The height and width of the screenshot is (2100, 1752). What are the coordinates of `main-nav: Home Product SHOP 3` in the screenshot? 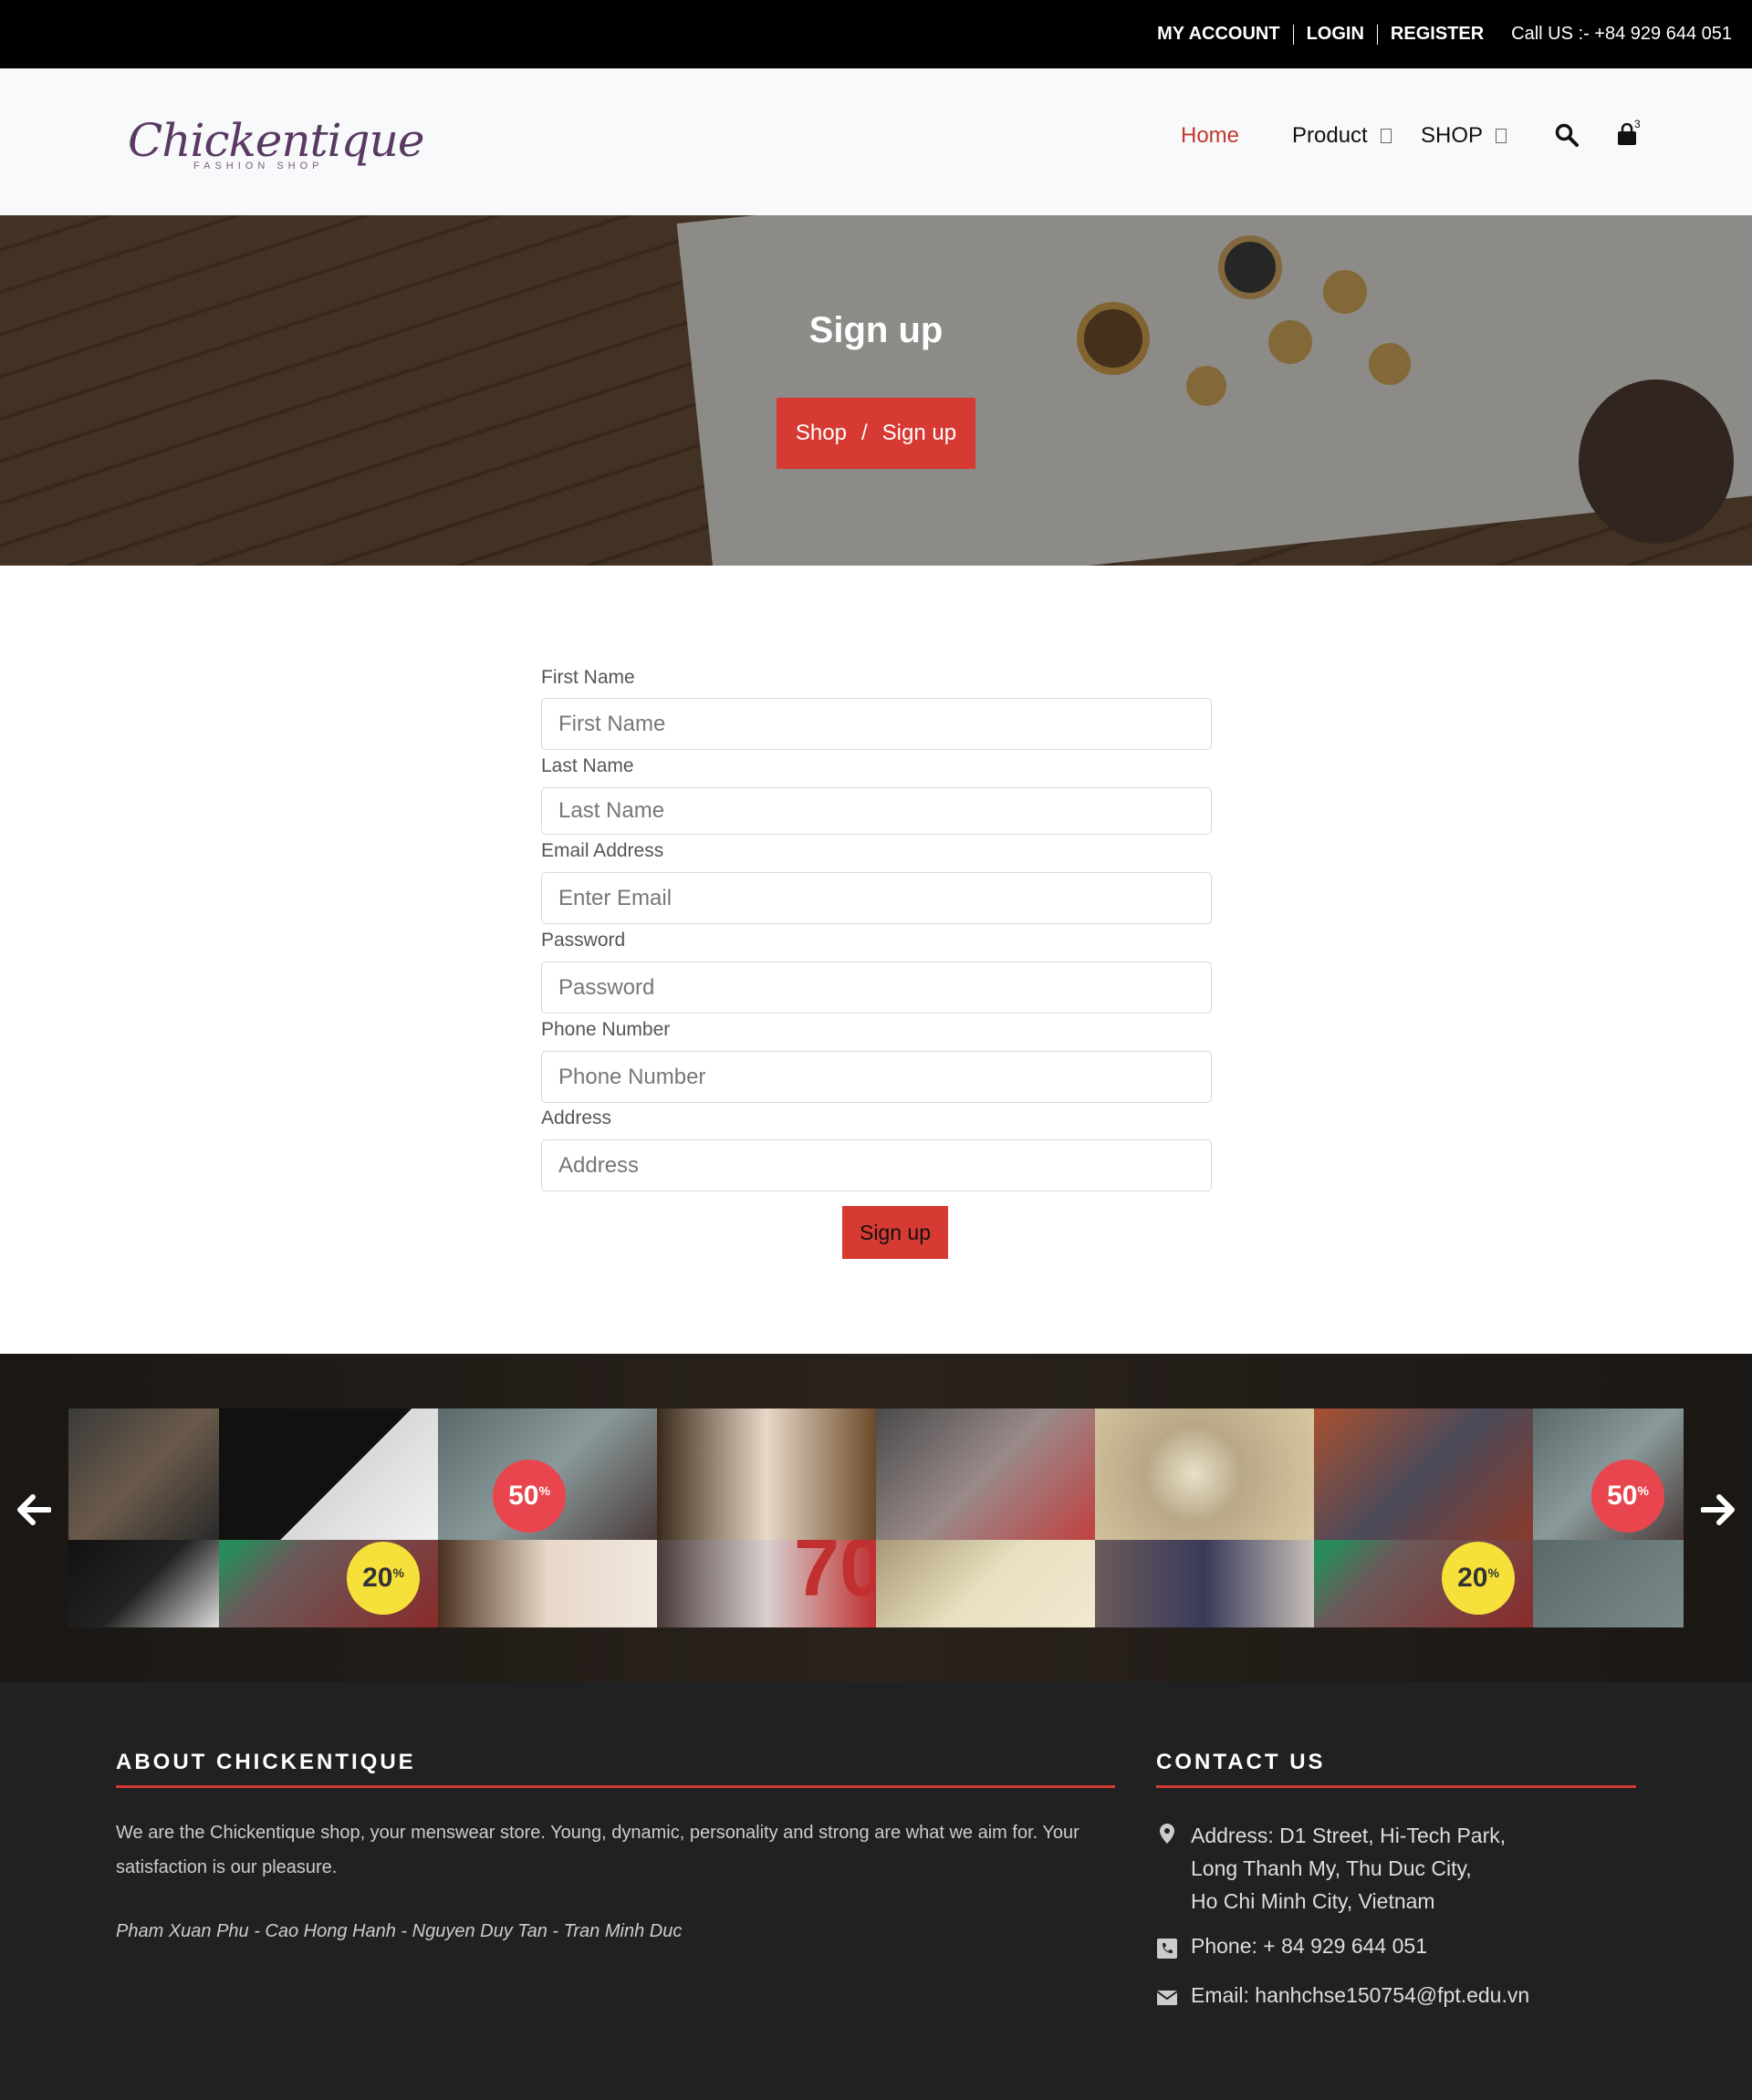 It's located at (876, 141).